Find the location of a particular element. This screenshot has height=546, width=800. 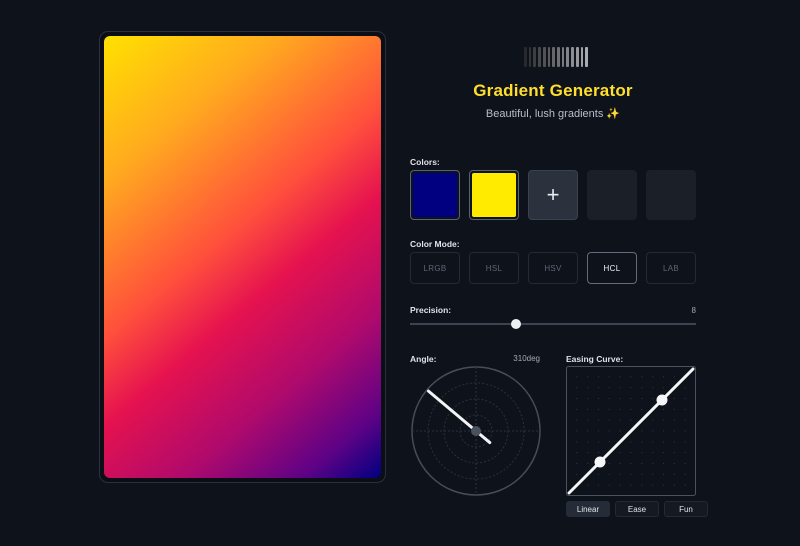

easing-ease-button: Ease is located at coordinates (637, 509).